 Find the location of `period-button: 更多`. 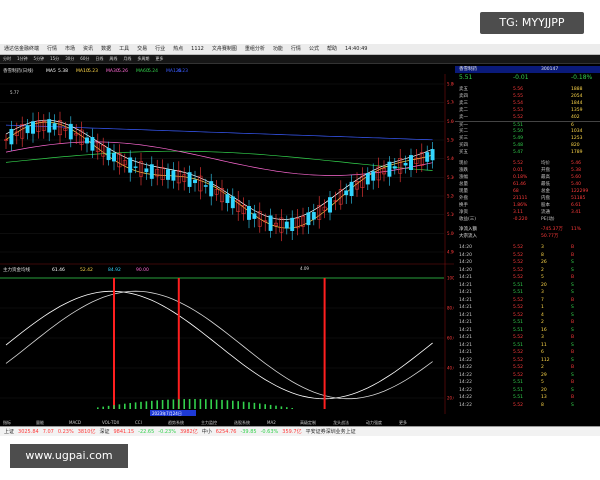

period-button: 更多 is located at coordinates (159, 59).